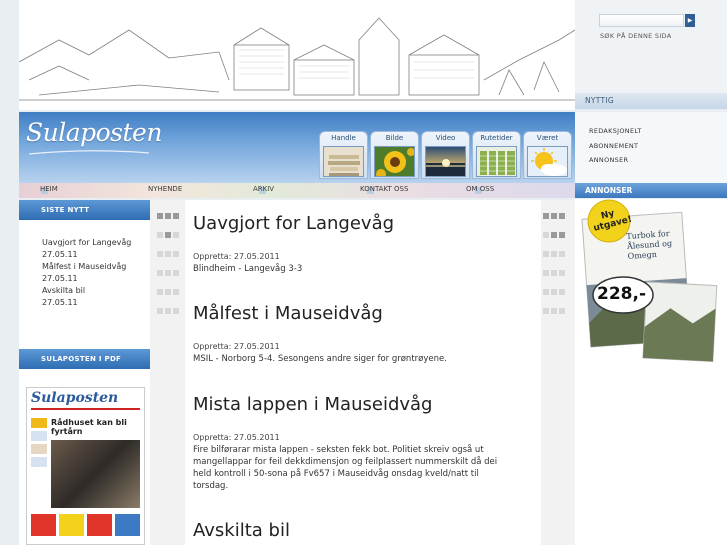 The width and height of the screenshot is (727, 545). I want to click on latest-news-title: Avskilta bil, so click(87, 291).